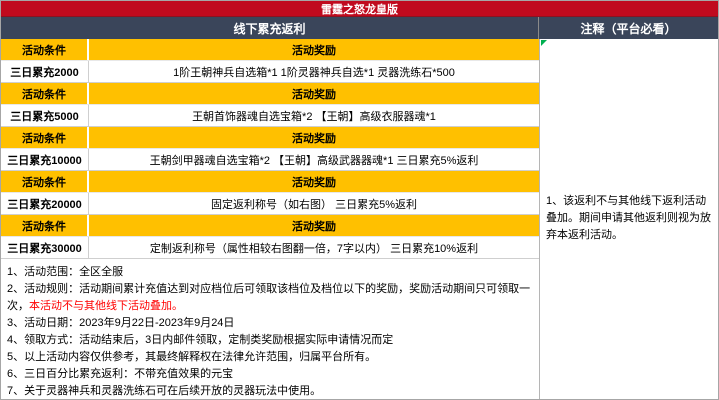 The width and height of the screenshot is (719, 400). I want to click on reward-cell: 固定返利称号（如右图） 三日累充5%返利, so click(314, 204).